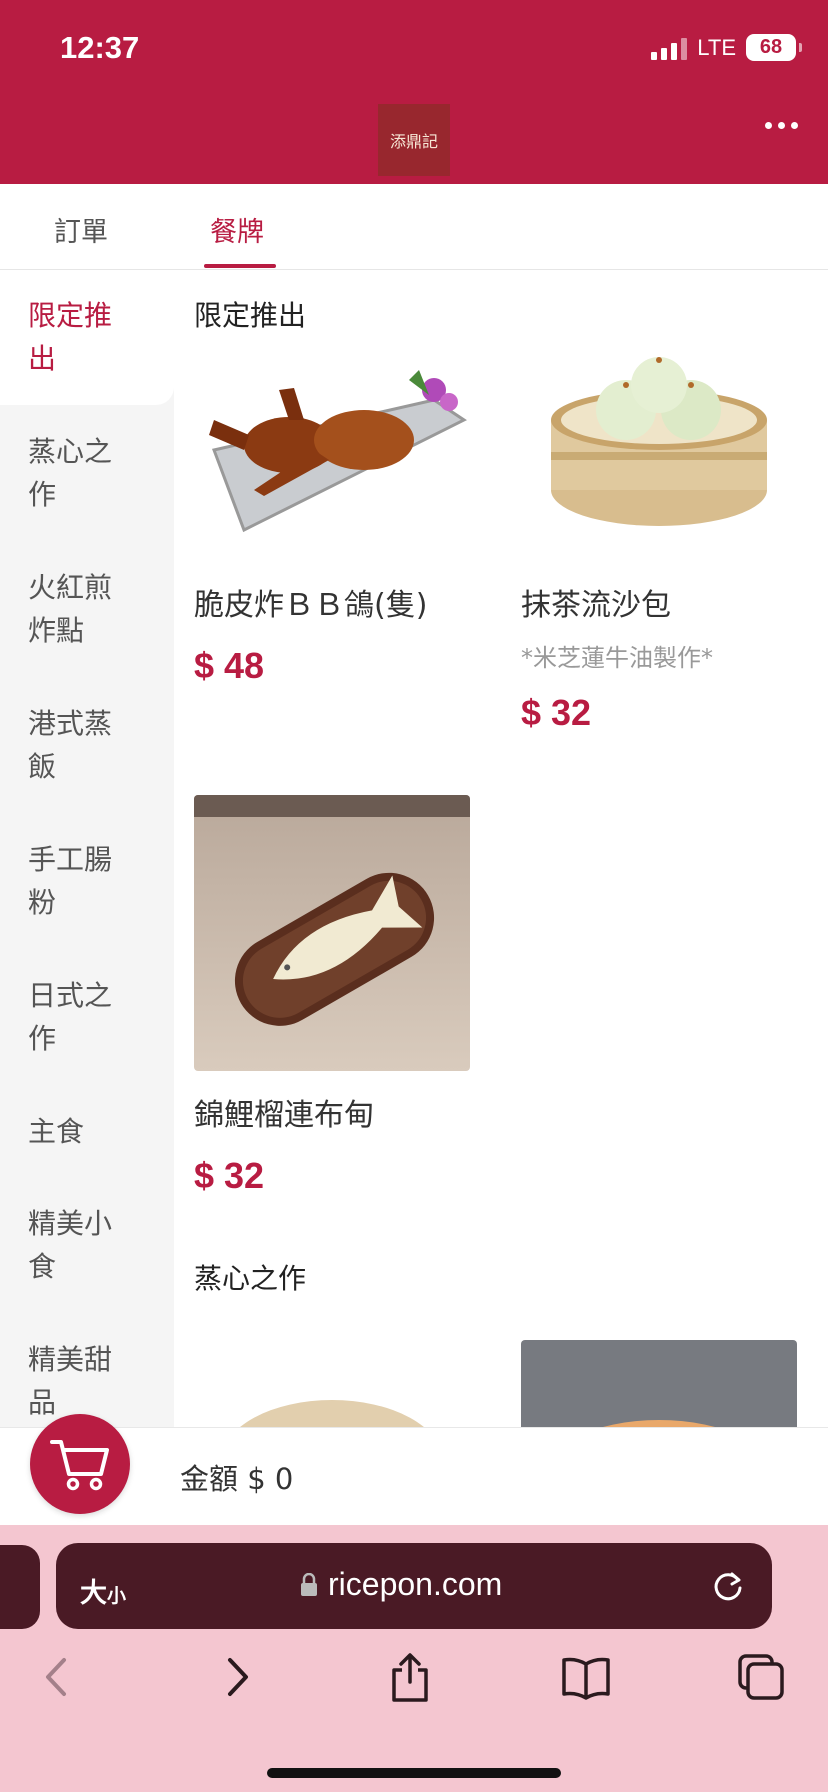  I want to click on tab-bar: 訂單 餐牌, so click(414, 227).